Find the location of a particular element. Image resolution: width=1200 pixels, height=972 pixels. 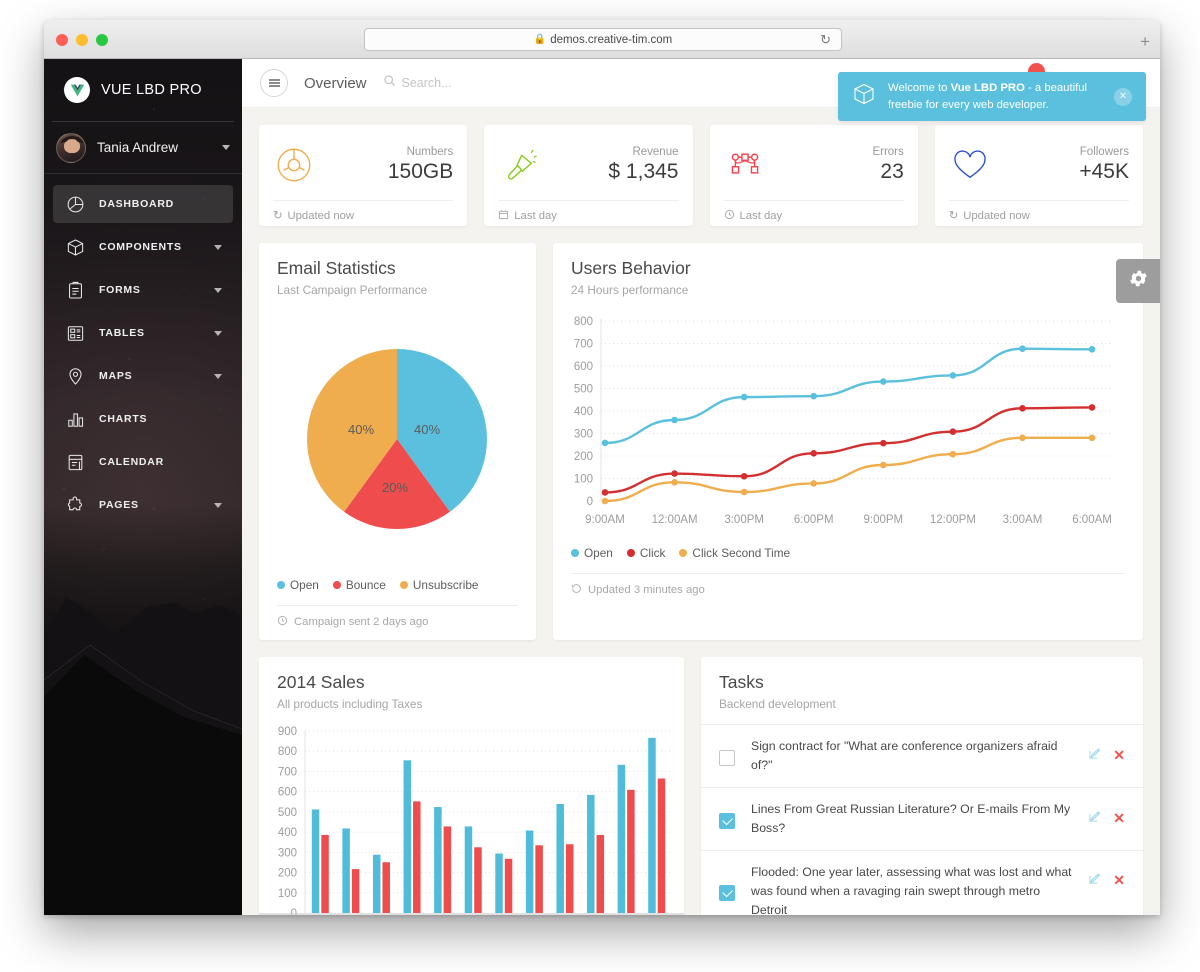

legend-label: Click is located at coordinates (652, 553).